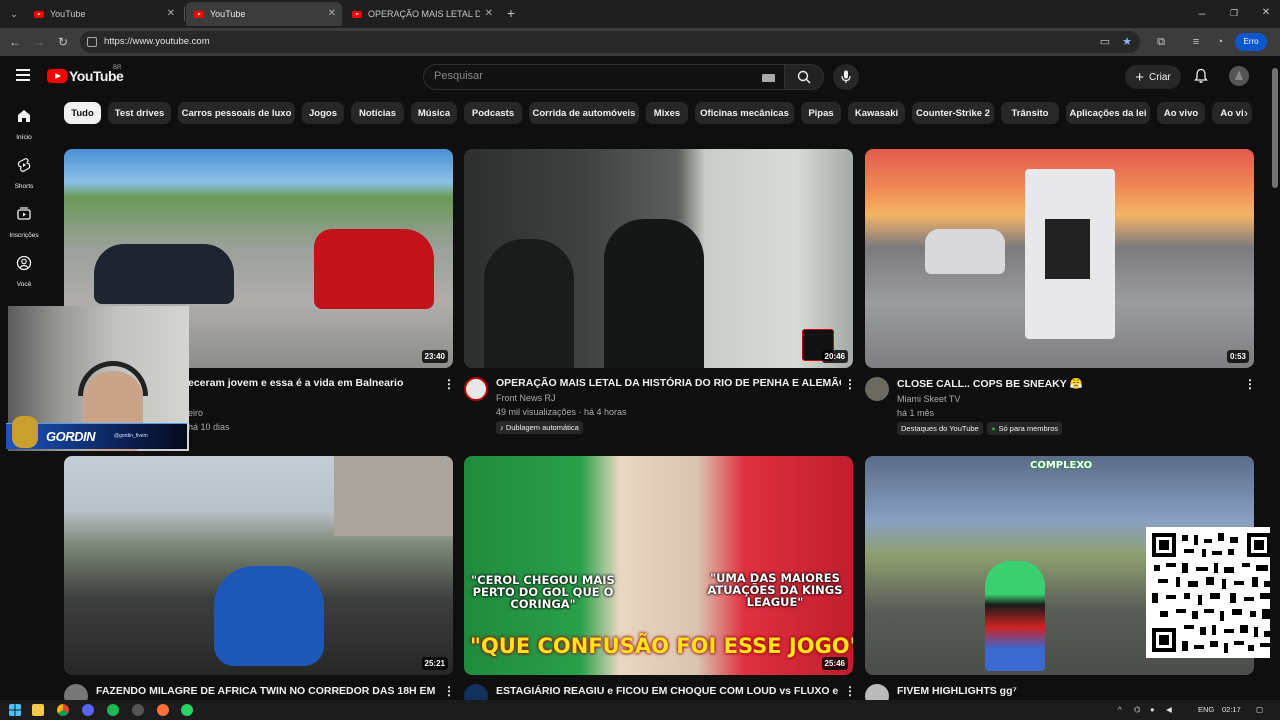 The image size is (1280, 720). Describe the element at coordinates (1239, 76) in the screenshot. I see `account-avatar` at that location.